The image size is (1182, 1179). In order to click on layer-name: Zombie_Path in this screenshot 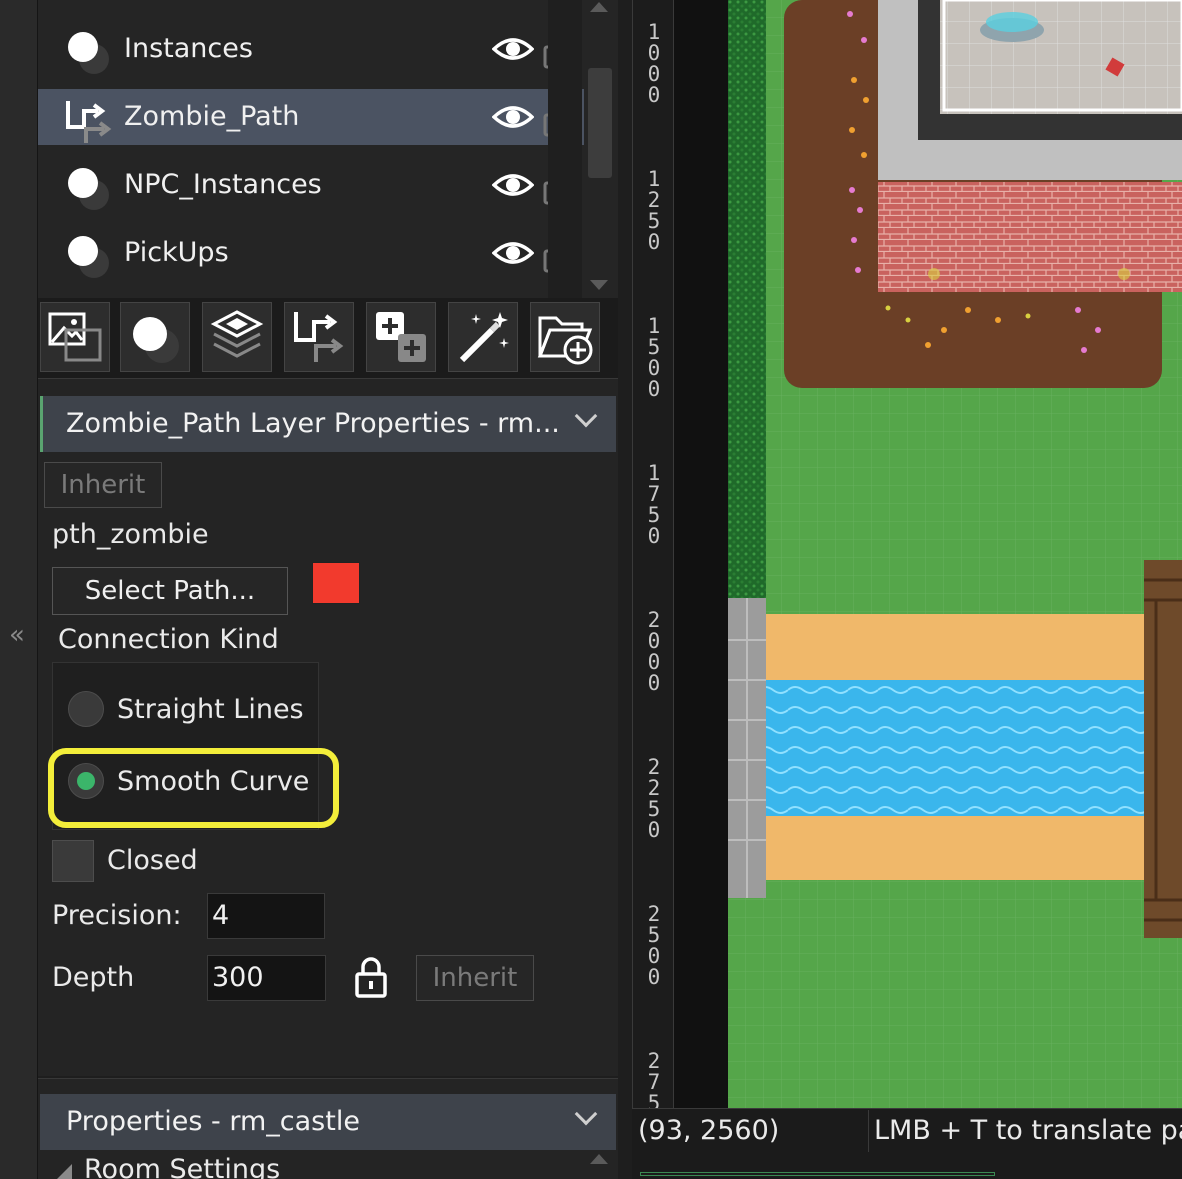, I will do `click(212, 116)`.